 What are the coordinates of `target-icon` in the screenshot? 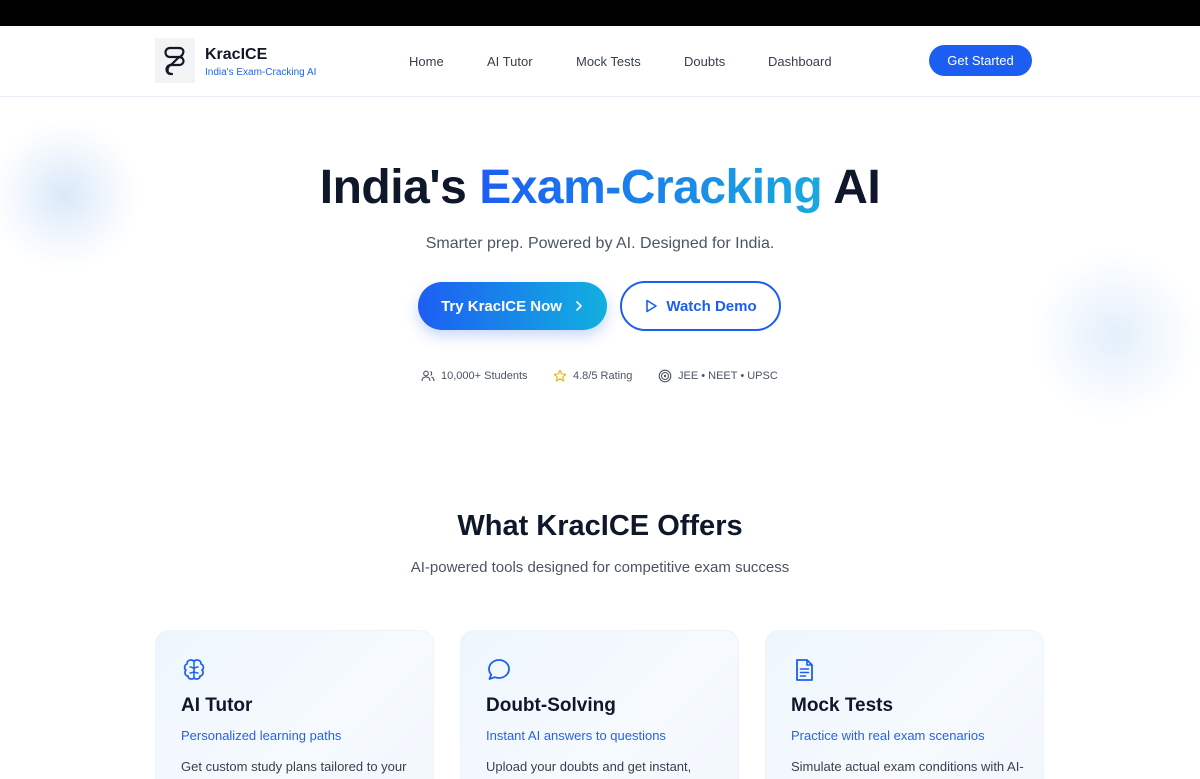 It's located at (665, 376).